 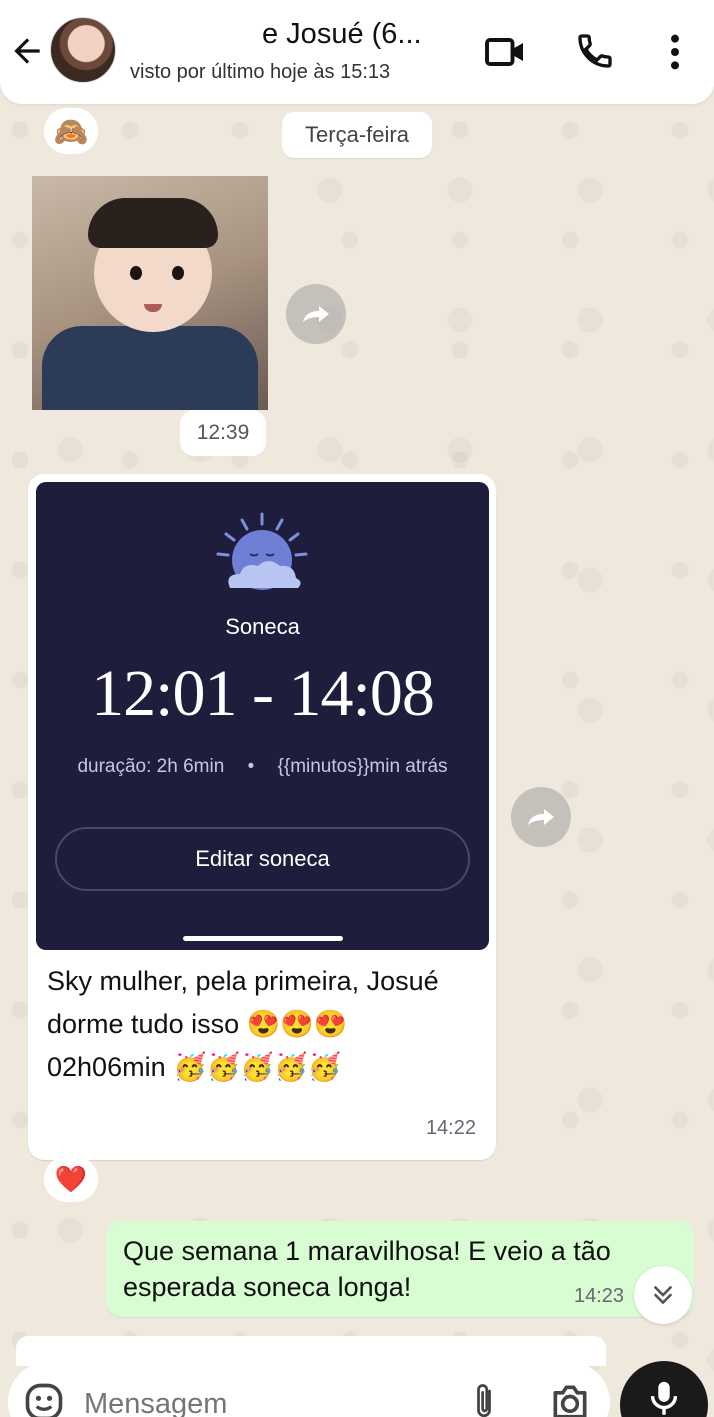 I want to click on outgoing-timestamp: 14:23, so click(x=599, y=1296).